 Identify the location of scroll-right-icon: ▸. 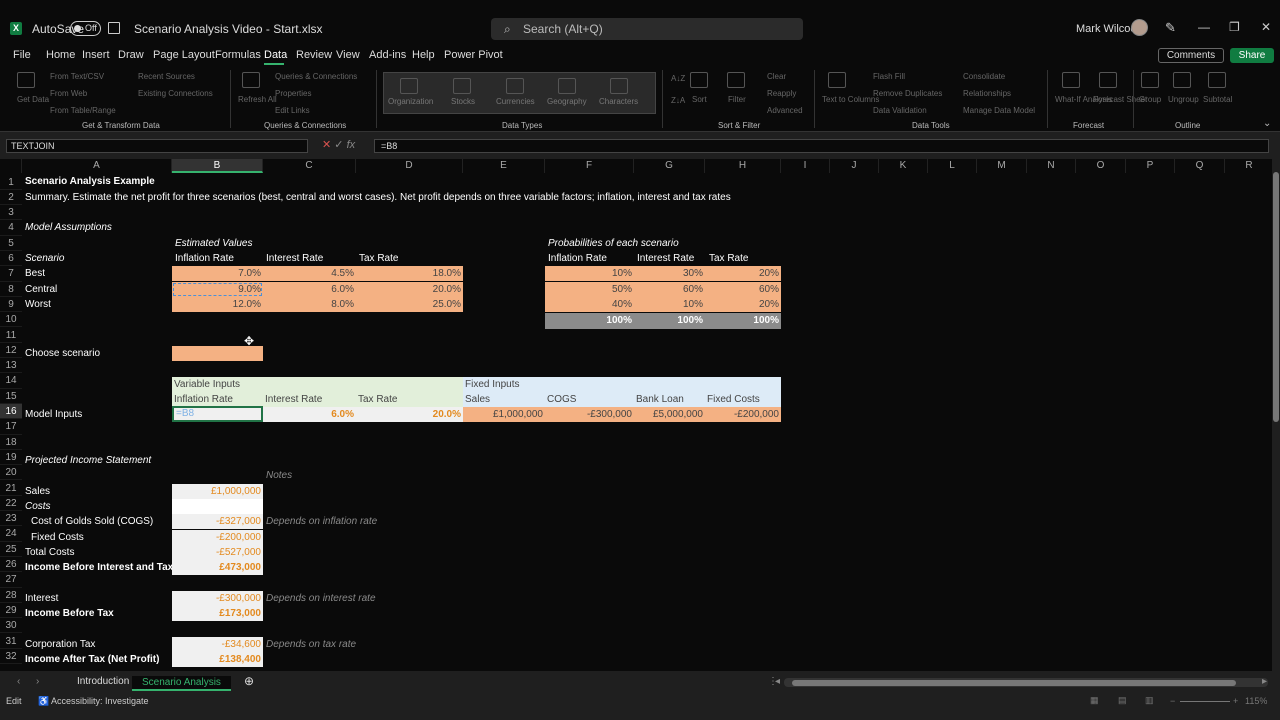
(1264, 681).